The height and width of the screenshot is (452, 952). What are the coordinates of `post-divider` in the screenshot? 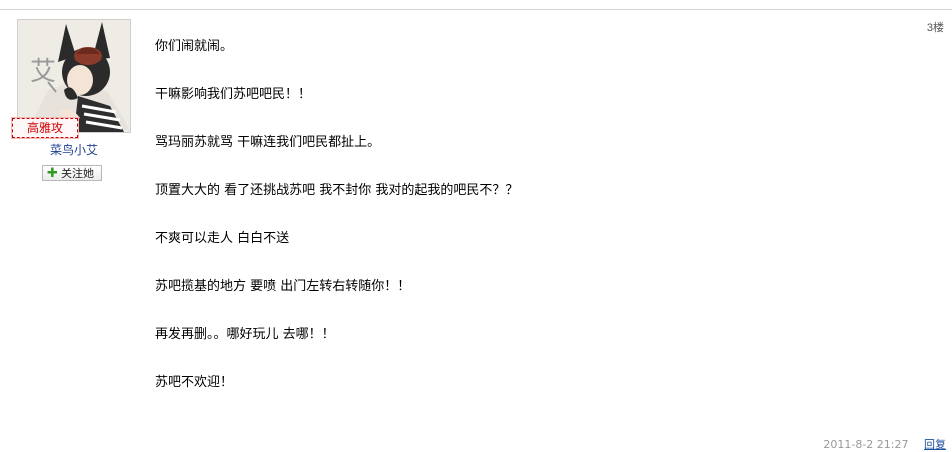 It's located at (476, 9).